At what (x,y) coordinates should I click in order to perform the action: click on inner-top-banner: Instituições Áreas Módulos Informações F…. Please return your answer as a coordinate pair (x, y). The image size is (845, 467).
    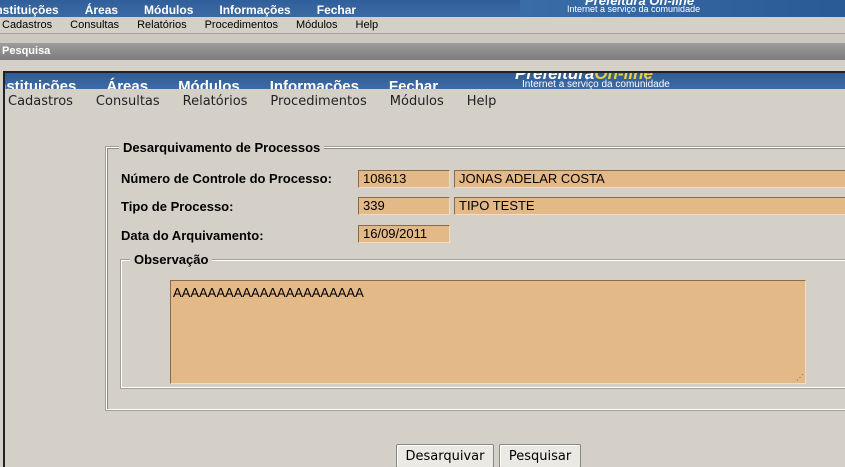
    Looking at the image, I should click on (425, 81).